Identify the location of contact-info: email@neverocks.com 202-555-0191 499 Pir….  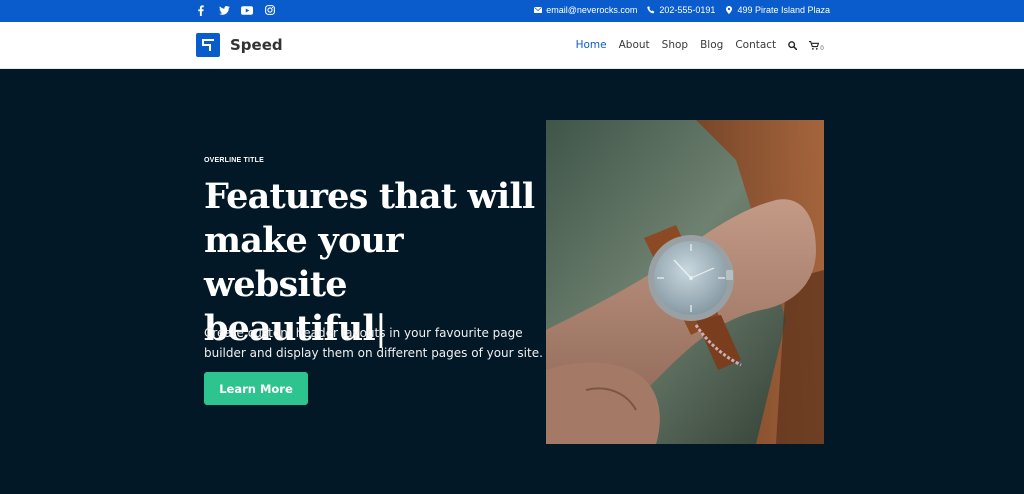
(682, 10).